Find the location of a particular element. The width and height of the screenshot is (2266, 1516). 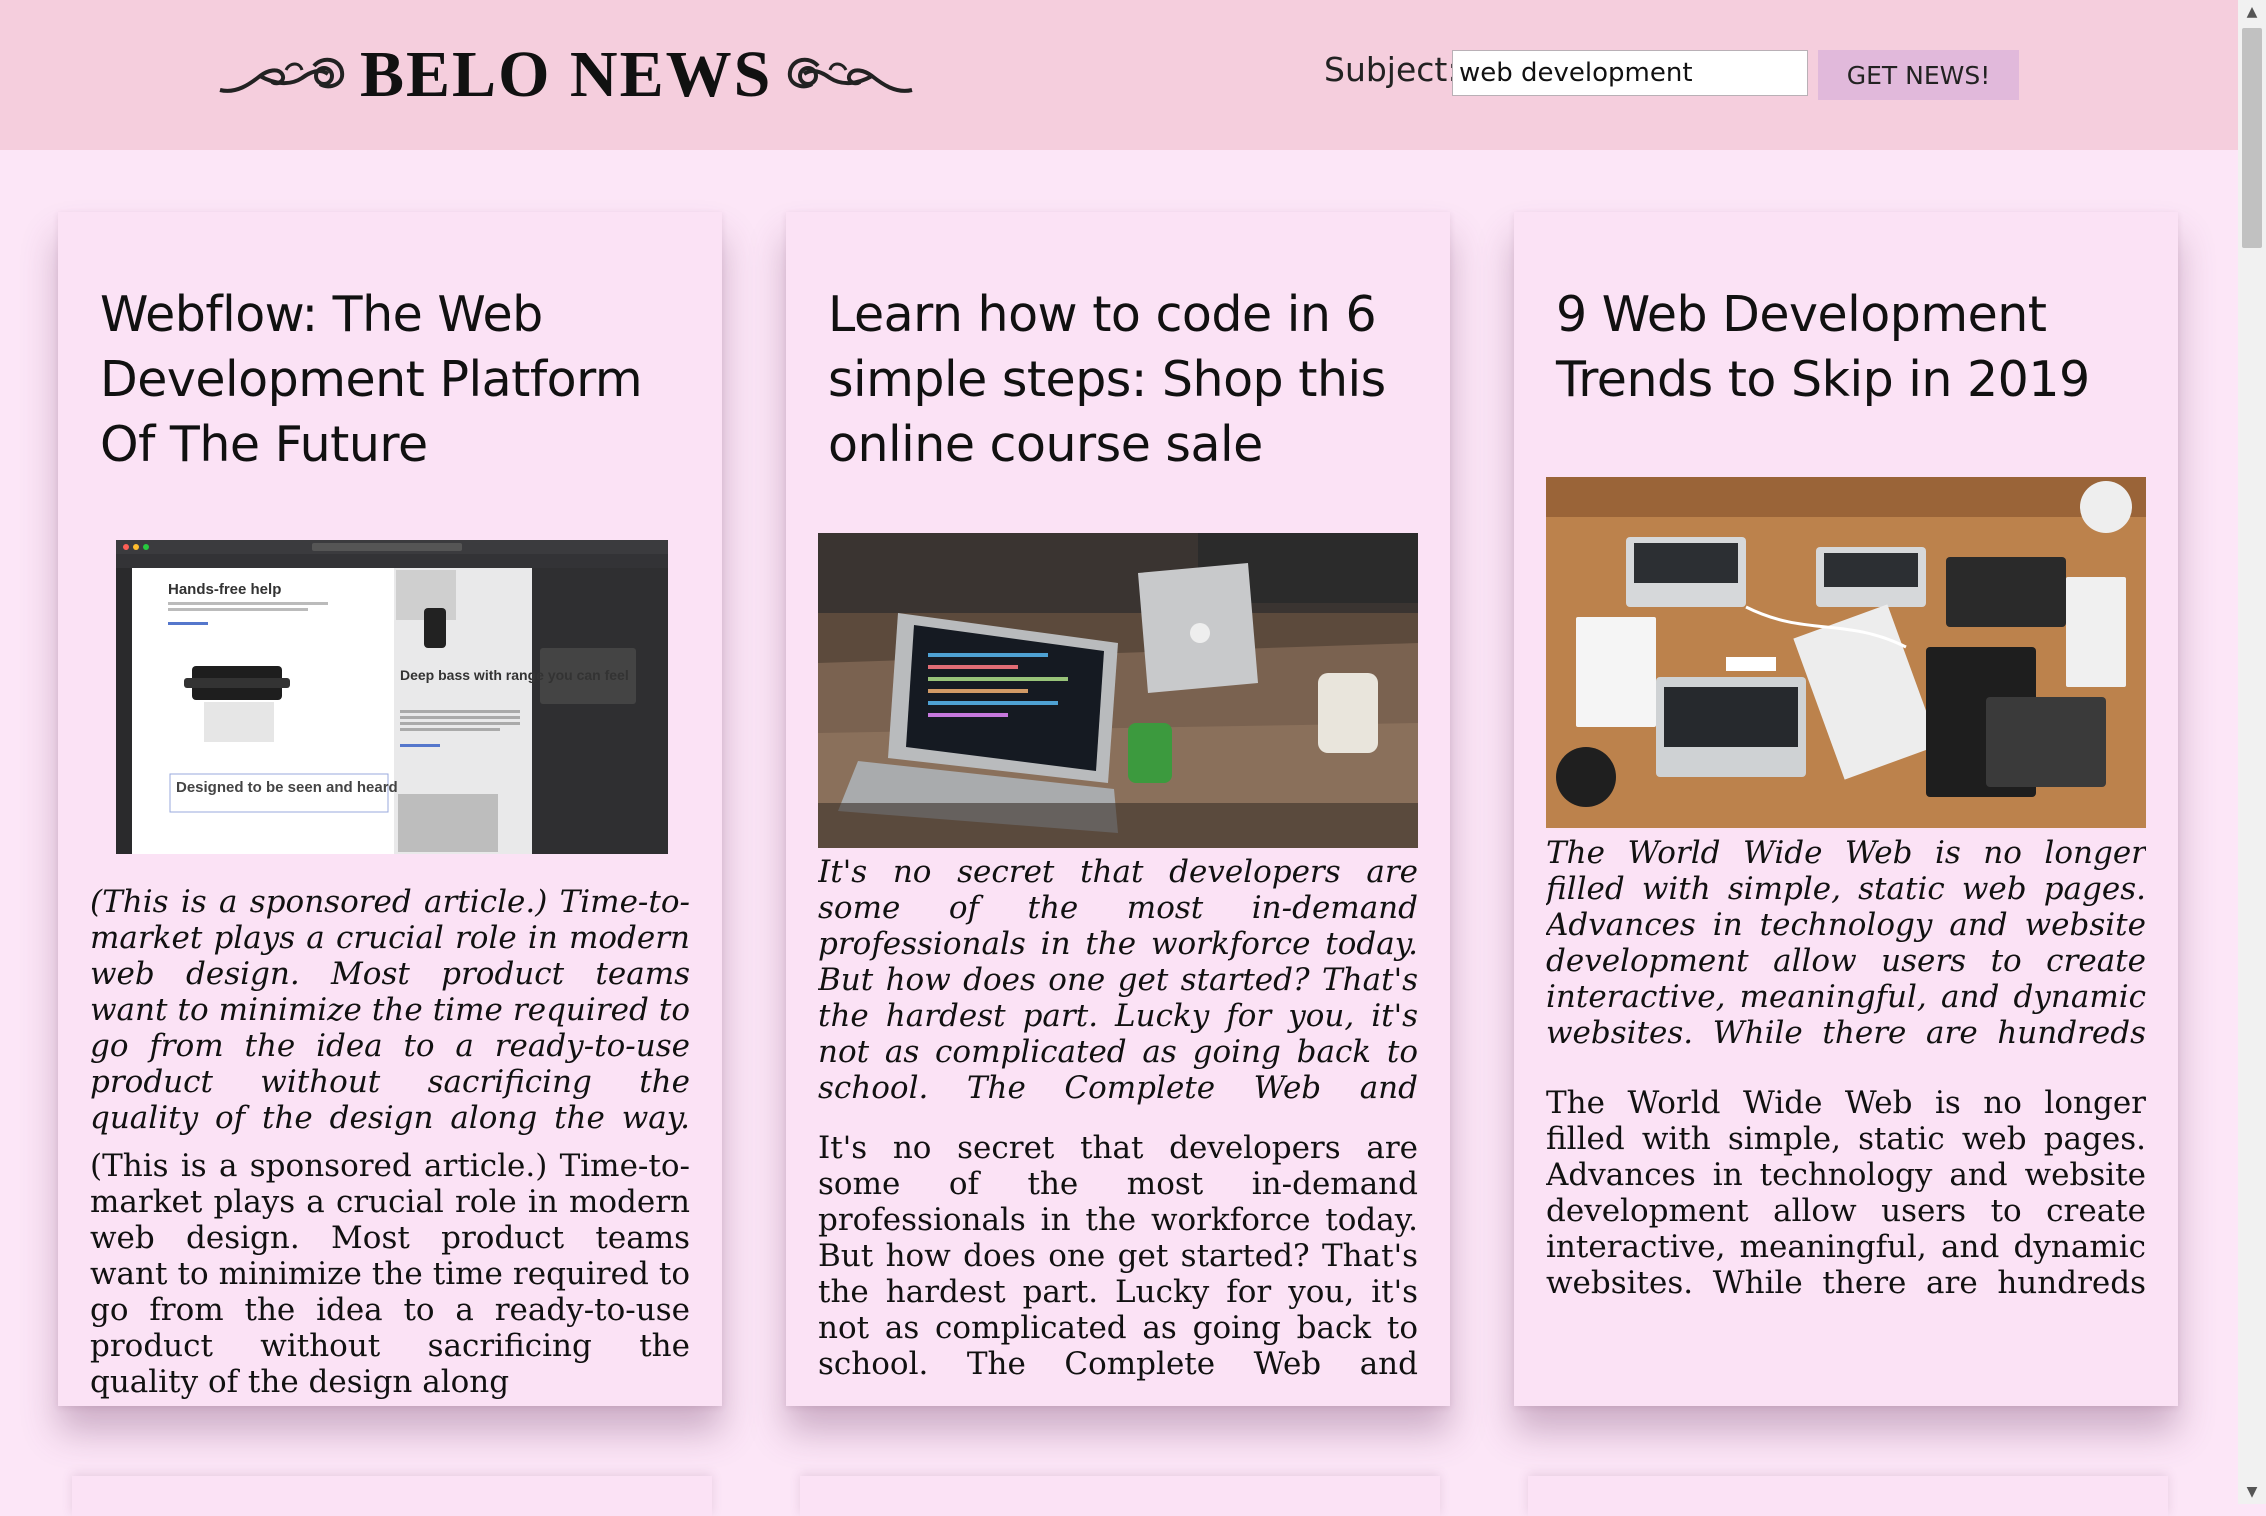

image-caption-3: Designed to be seen and heard is located at coordinates (287, 787).